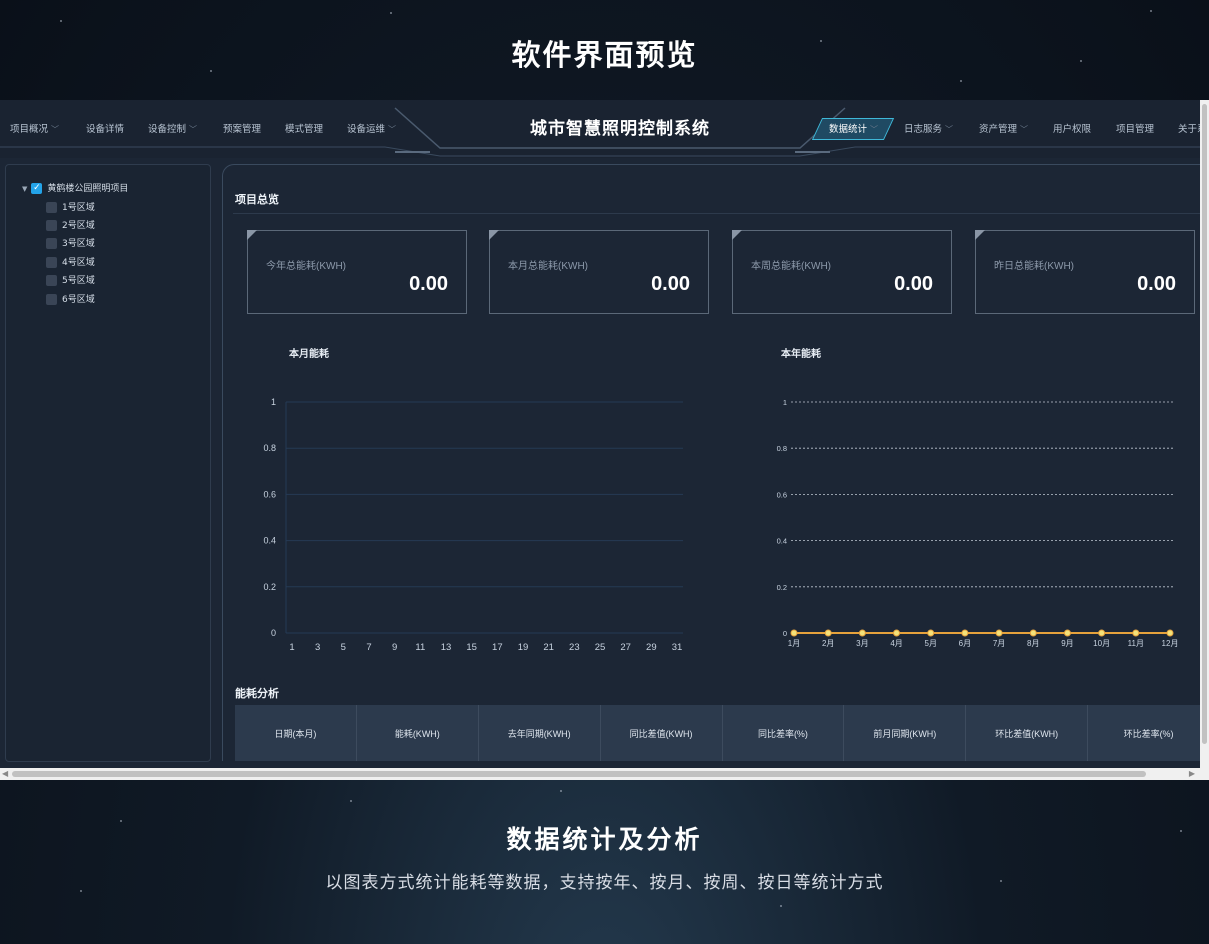 The height and width of the screenshot is (944, 1209). Describe the element at coordinates (620, 129) in the screenshot. I see `app-title: 城市智慧照明控制系统` at that location.